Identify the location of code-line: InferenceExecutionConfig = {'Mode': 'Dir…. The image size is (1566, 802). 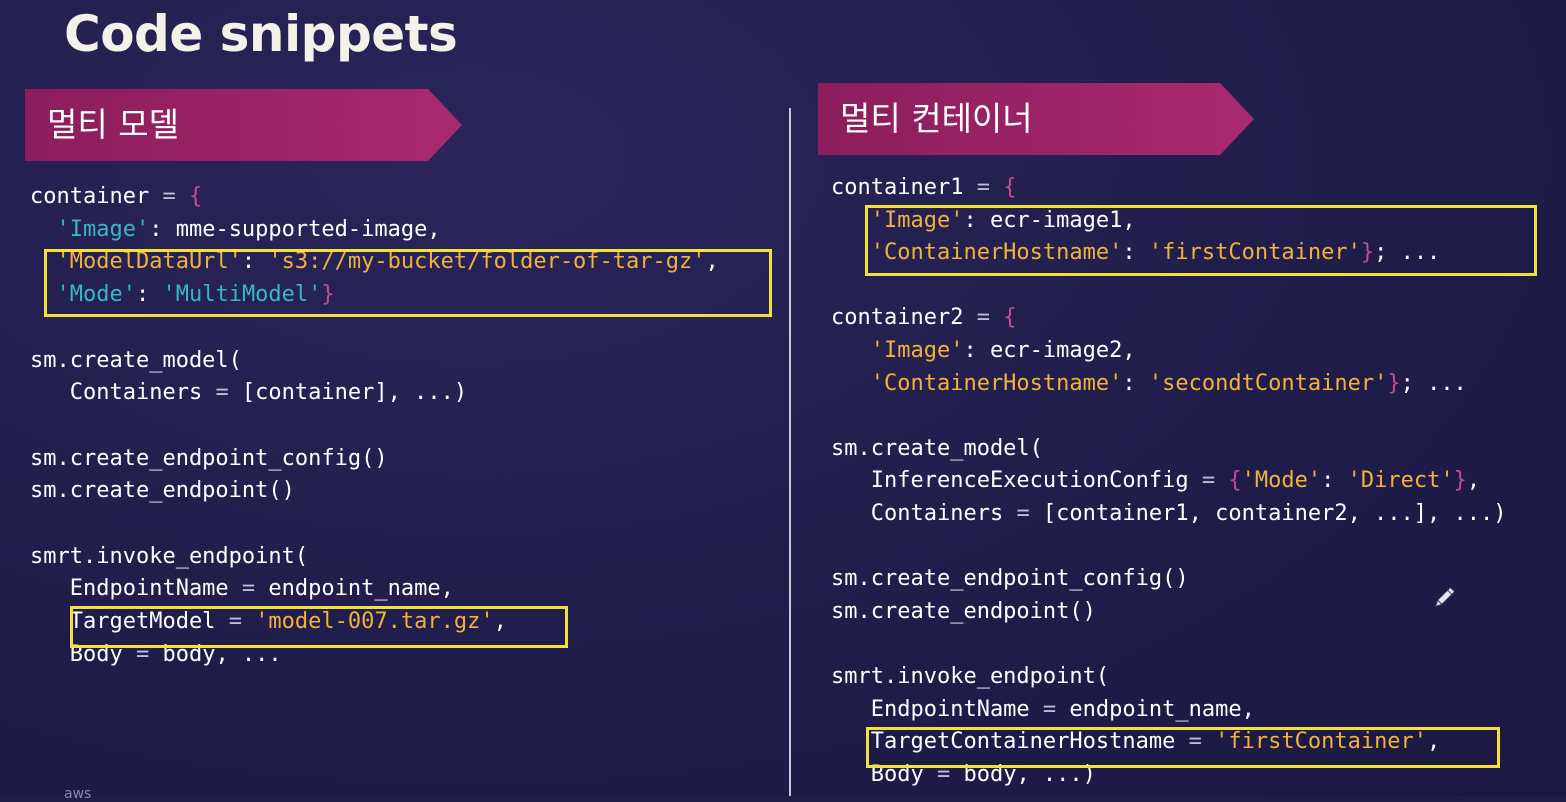
(1155, 481).